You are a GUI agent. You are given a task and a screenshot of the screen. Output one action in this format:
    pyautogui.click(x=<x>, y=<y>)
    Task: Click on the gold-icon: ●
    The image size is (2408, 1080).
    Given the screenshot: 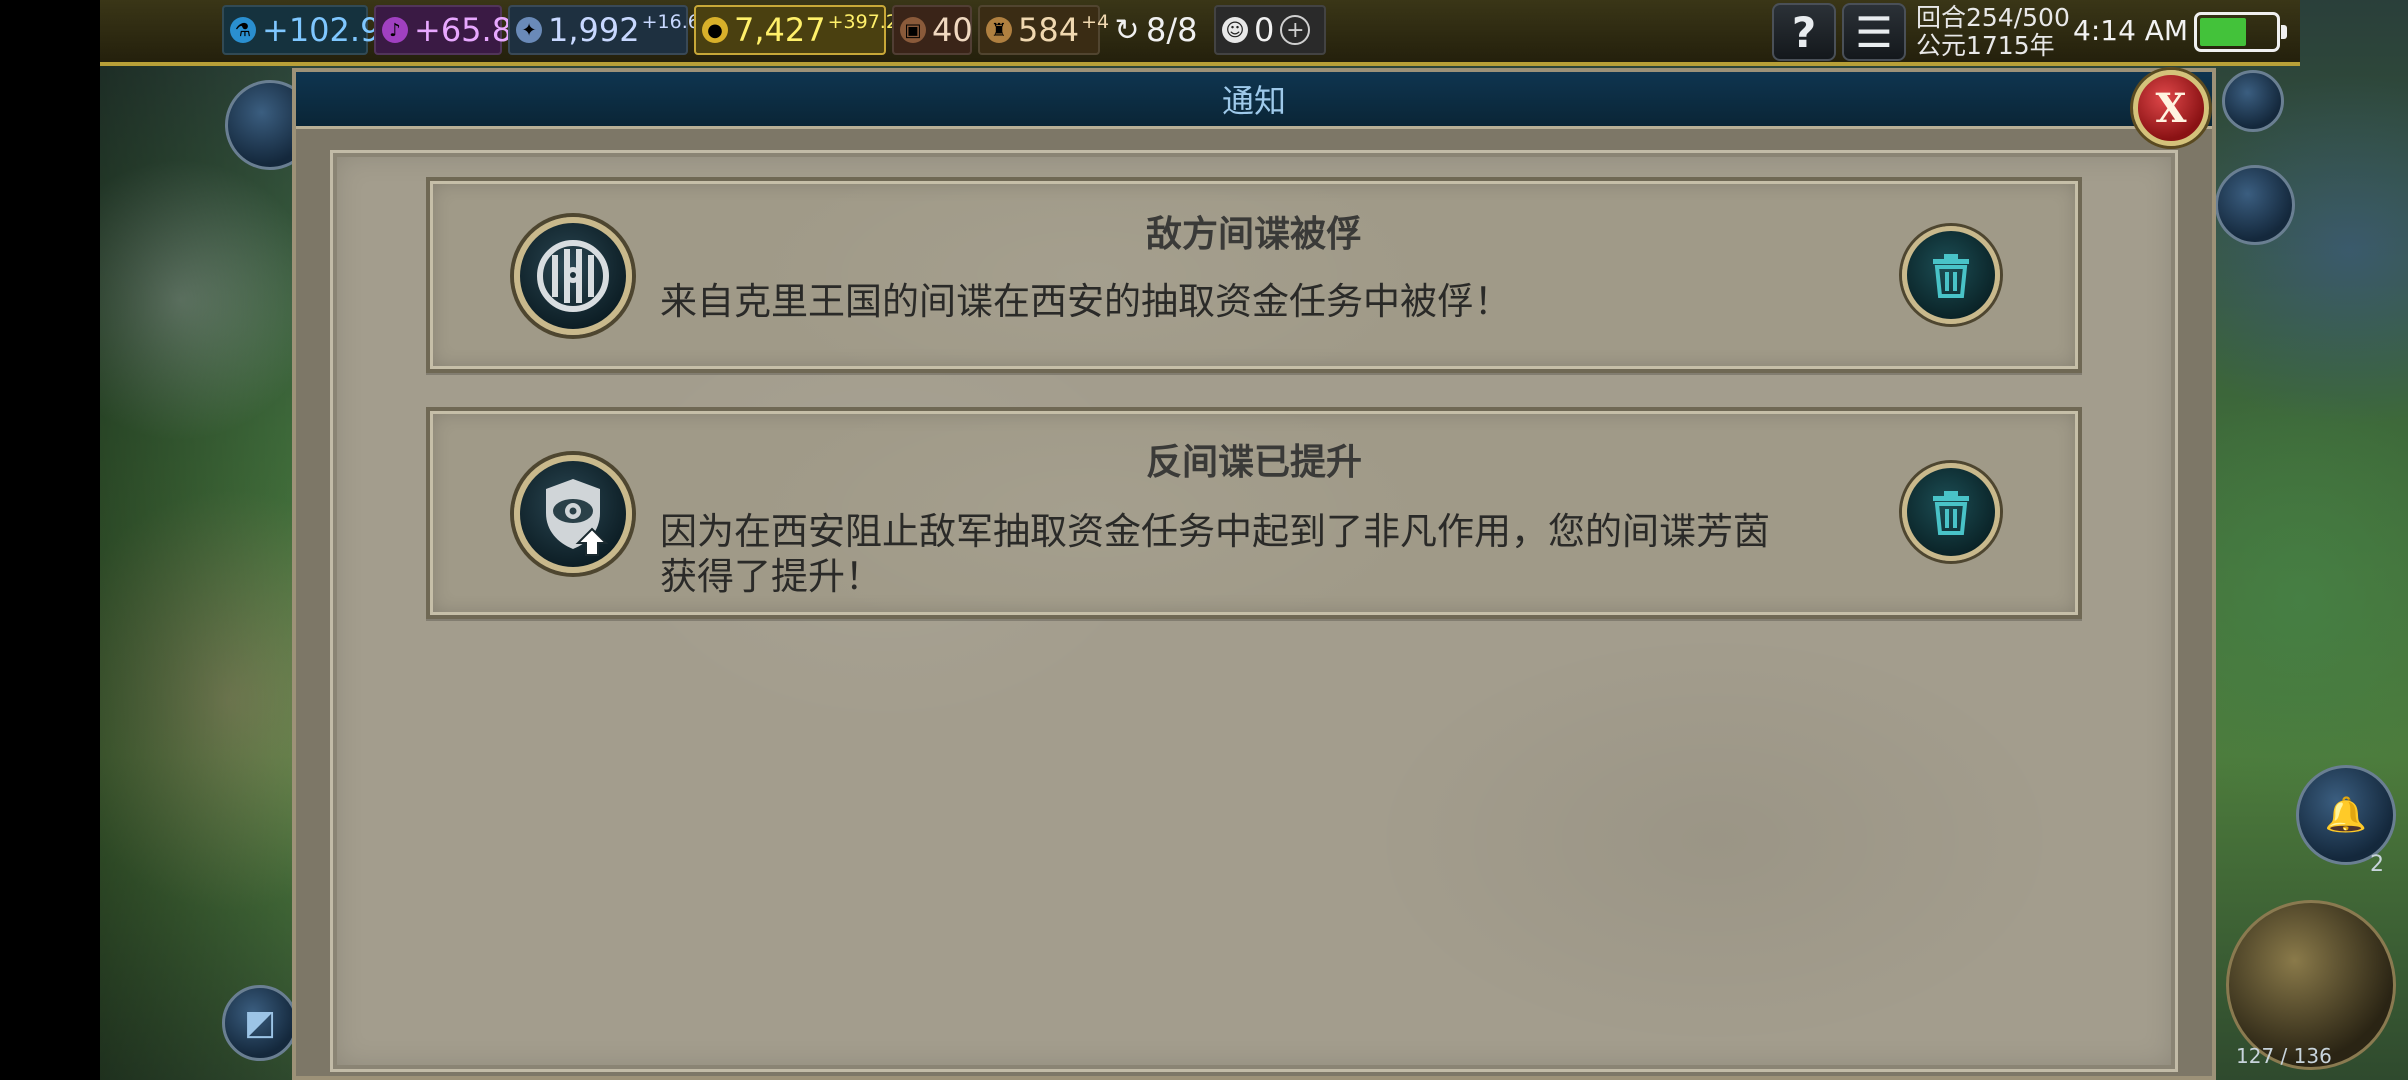 What is the action you would take?
    pyautogui.click(x=715, y=30)
    